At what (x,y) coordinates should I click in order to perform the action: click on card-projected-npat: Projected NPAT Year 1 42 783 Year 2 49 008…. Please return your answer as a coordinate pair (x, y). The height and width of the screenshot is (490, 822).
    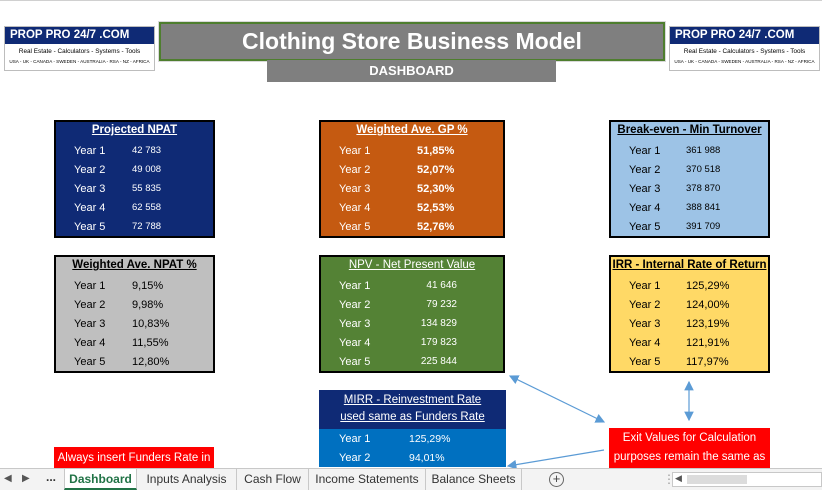
    Looking at the image, I should click on (134, 179).